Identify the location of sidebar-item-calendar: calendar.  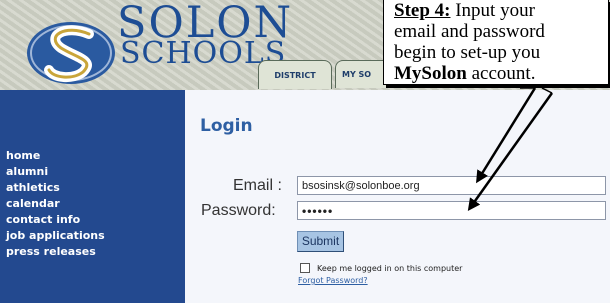
(55, 204).